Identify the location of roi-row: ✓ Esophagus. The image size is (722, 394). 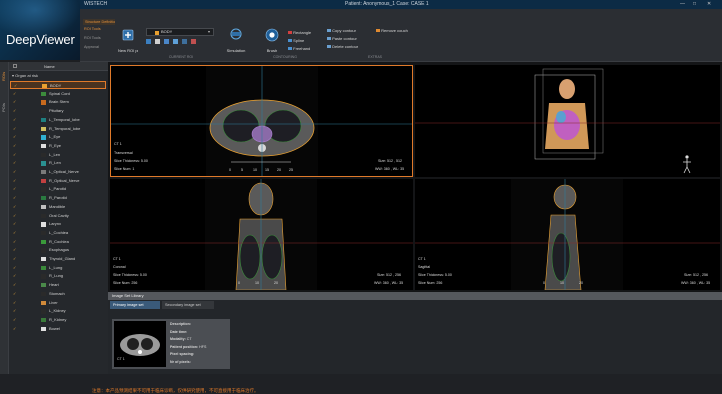
(58, 250).